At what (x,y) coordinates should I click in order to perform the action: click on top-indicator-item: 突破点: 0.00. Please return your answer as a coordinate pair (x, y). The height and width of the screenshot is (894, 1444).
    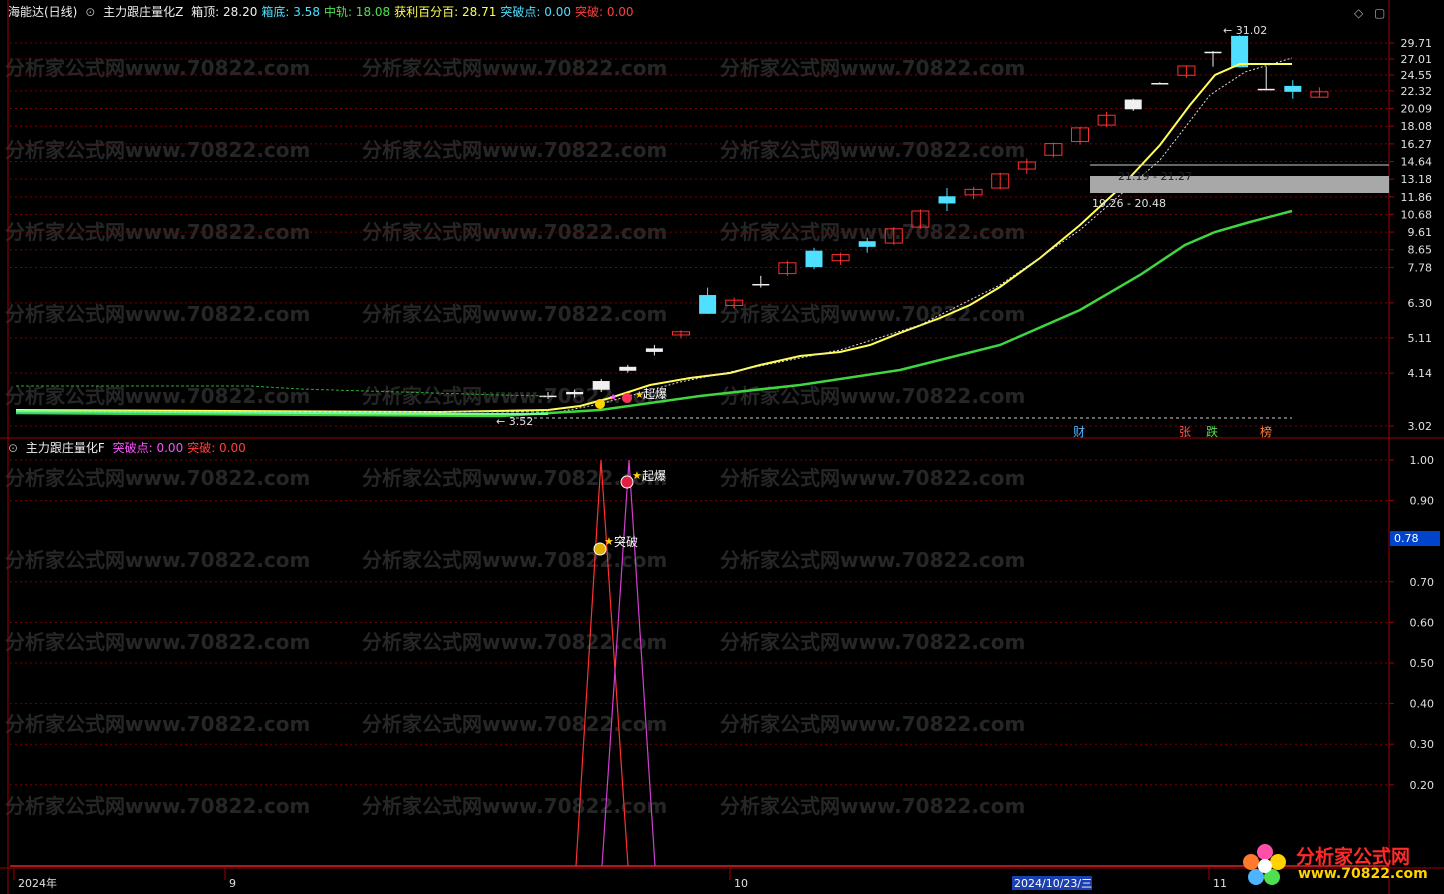
    Looking at the image, I should click on (535, 12).